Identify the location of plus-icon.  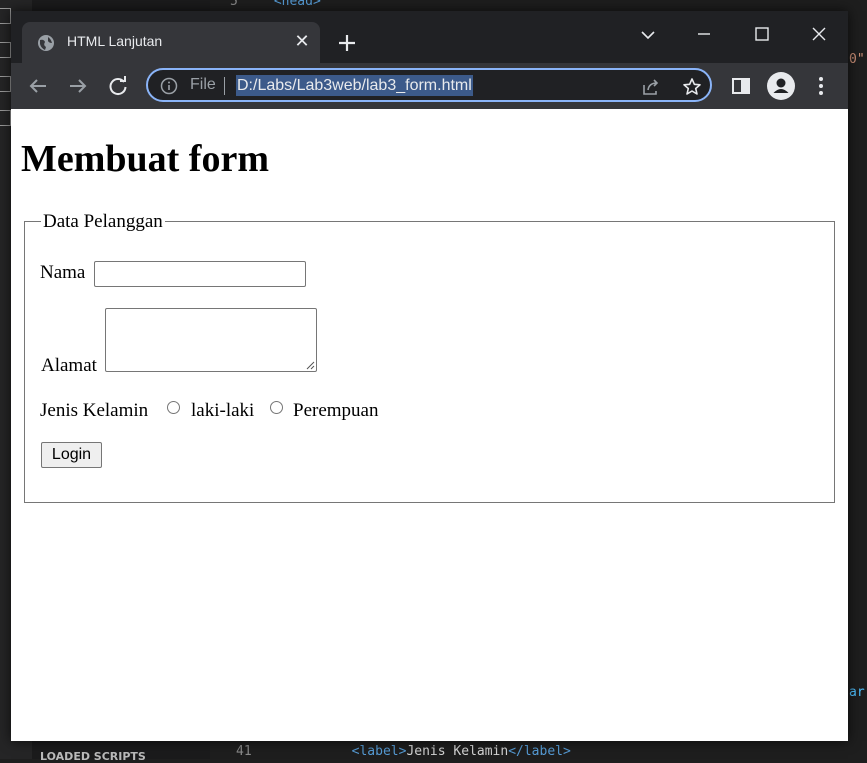
(347, 43).